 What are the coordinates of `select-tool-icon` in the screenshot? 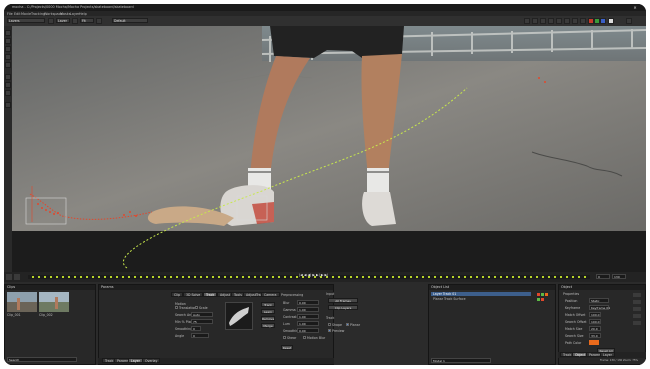 It's located at (51, 21).